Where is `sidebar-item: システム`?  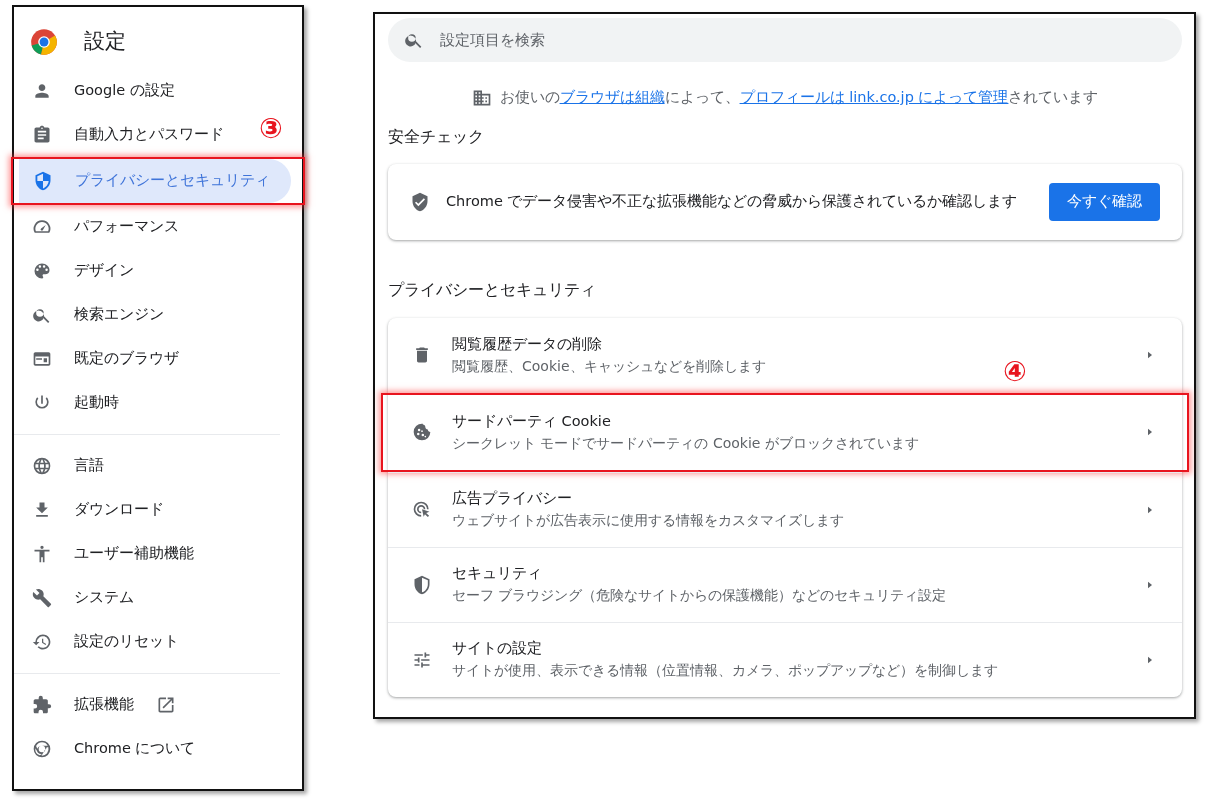
sidebar-item: システム is located at coordinates (78, 598).